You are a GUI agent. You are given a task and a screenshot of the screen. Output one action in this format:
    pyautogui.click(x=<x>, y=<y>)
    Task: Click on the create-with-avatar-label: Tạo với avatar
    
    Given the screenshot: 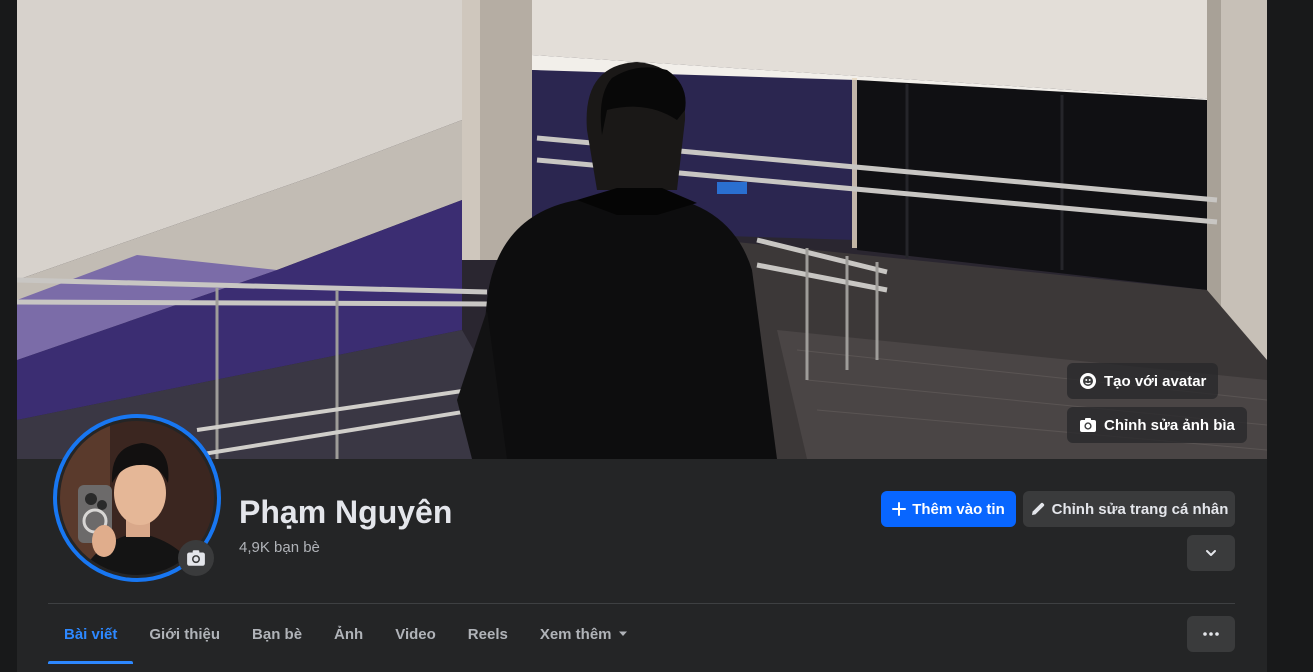 What is the action you would take?
    pyautogui.click(x=1155, y=381)
    